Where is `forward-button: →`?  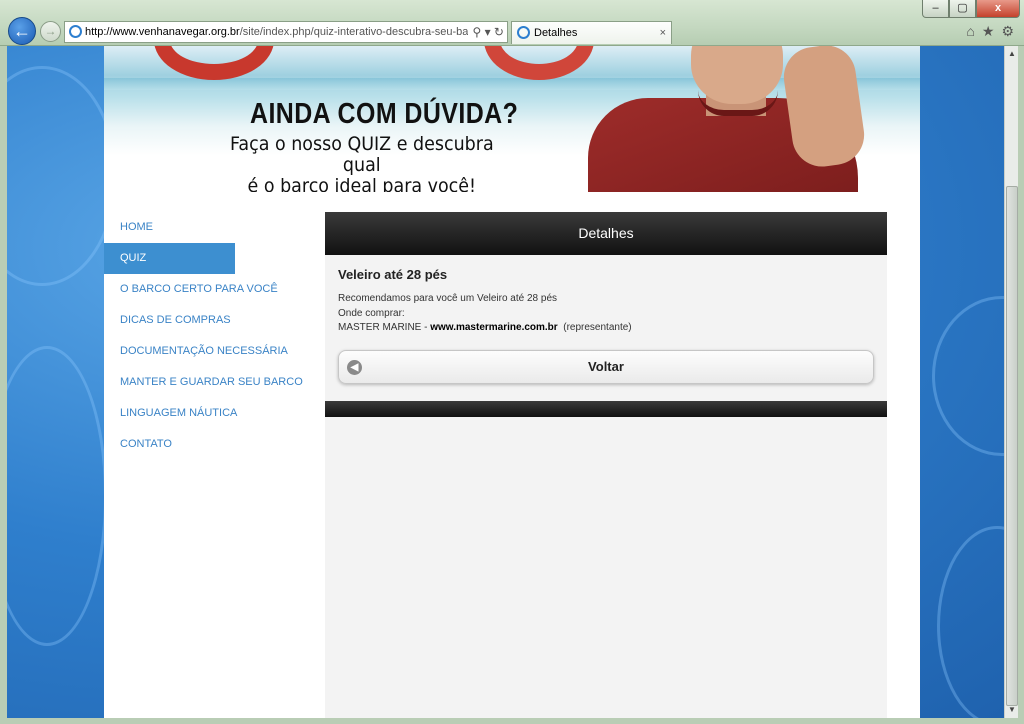
forward-button: → is located at coordinates (50, 31).